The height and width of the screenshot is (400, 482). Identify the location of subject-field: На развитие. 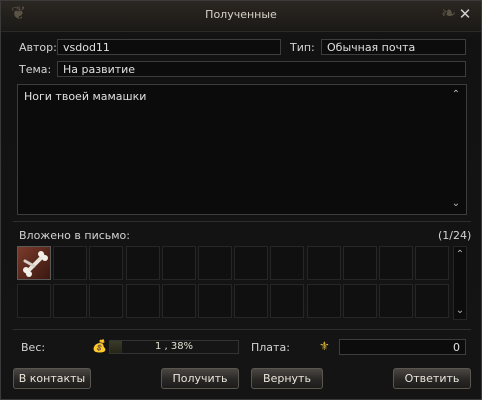
(261, 69).